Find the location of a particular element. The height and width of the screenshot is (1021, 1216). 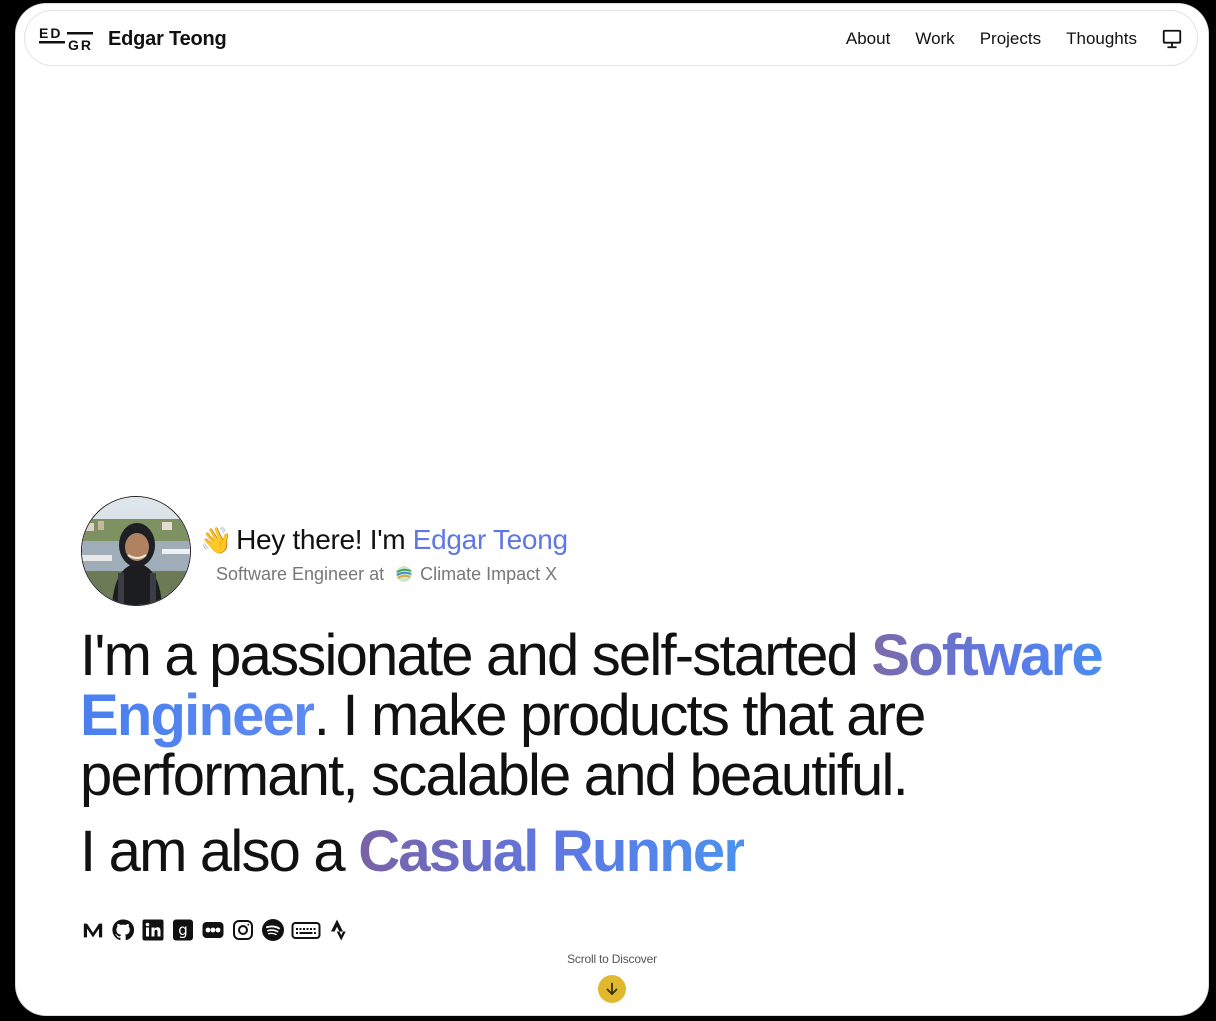

nav-work: Work is located at coordinates (934, 39).